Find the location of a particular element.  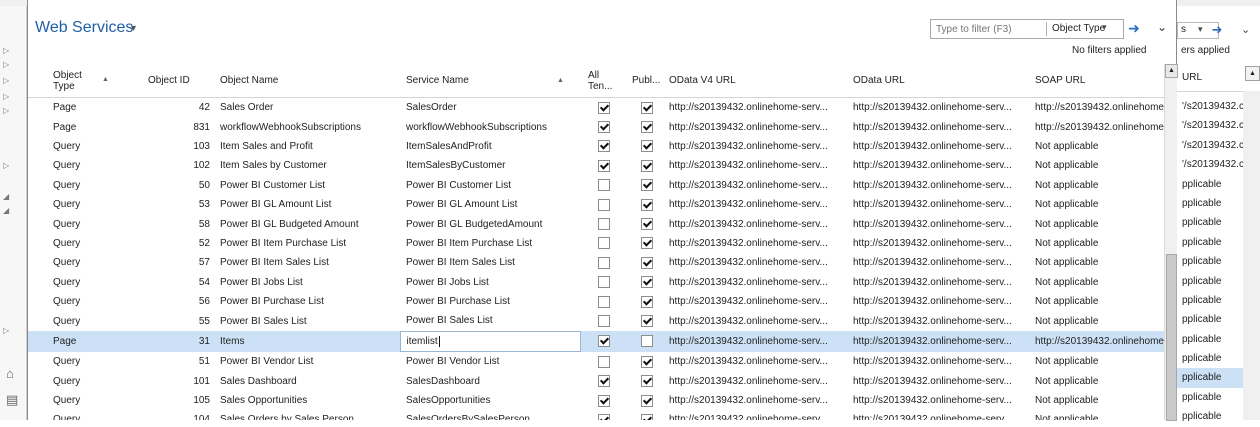

cell-service-name: ItemSalesByCustomer is located at coordinates (490, 165).